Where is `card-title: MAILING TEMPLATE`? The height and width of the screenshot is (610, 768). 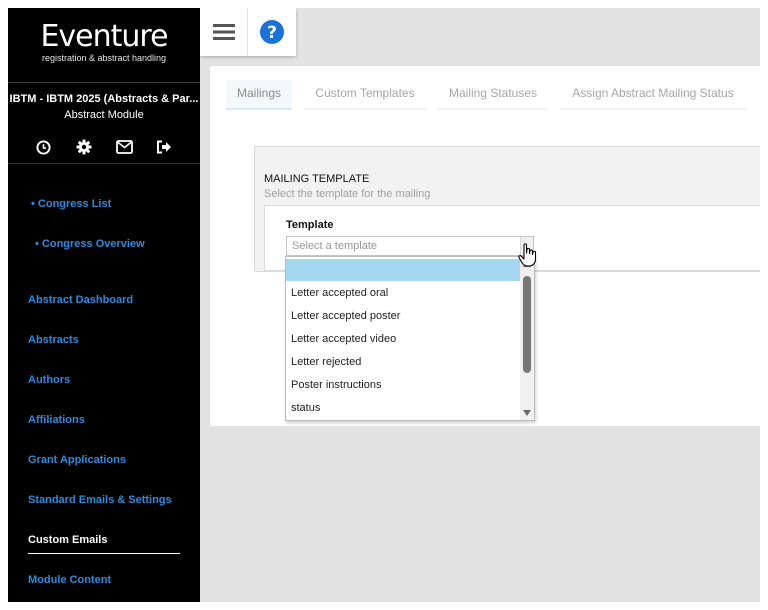
card-title: MAILING TEMPLATE is located at coordinates (317, 179).